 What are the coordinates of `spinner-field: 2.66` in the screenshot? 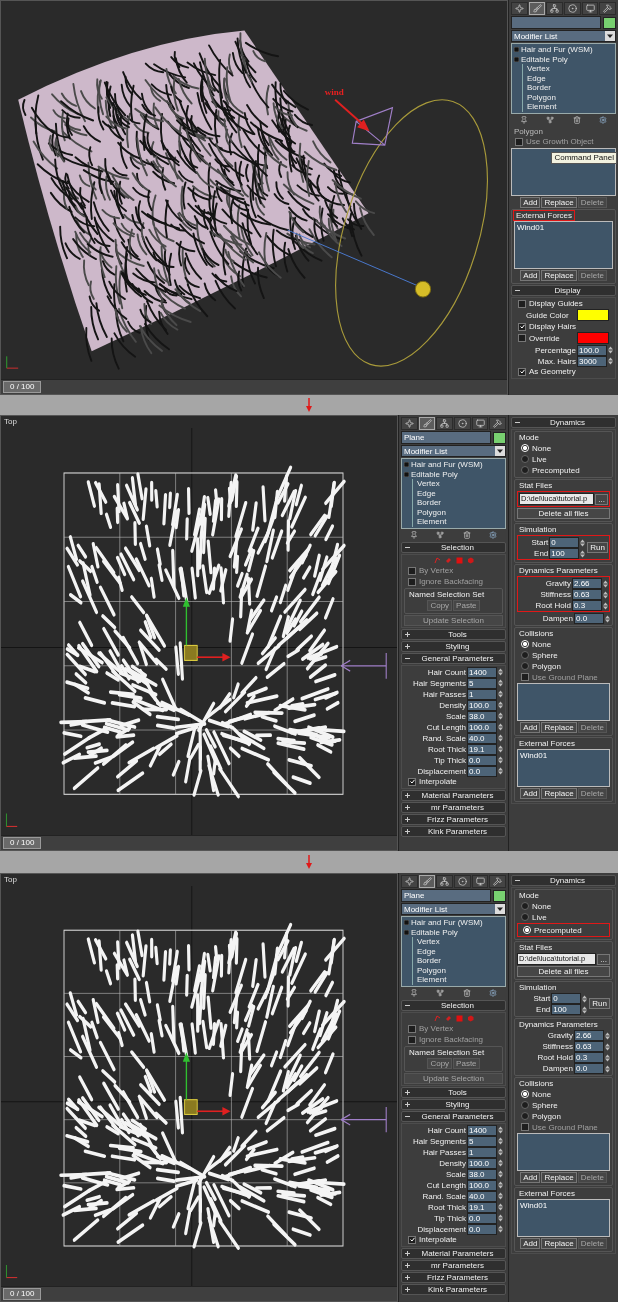 It's located at (589, 1035).